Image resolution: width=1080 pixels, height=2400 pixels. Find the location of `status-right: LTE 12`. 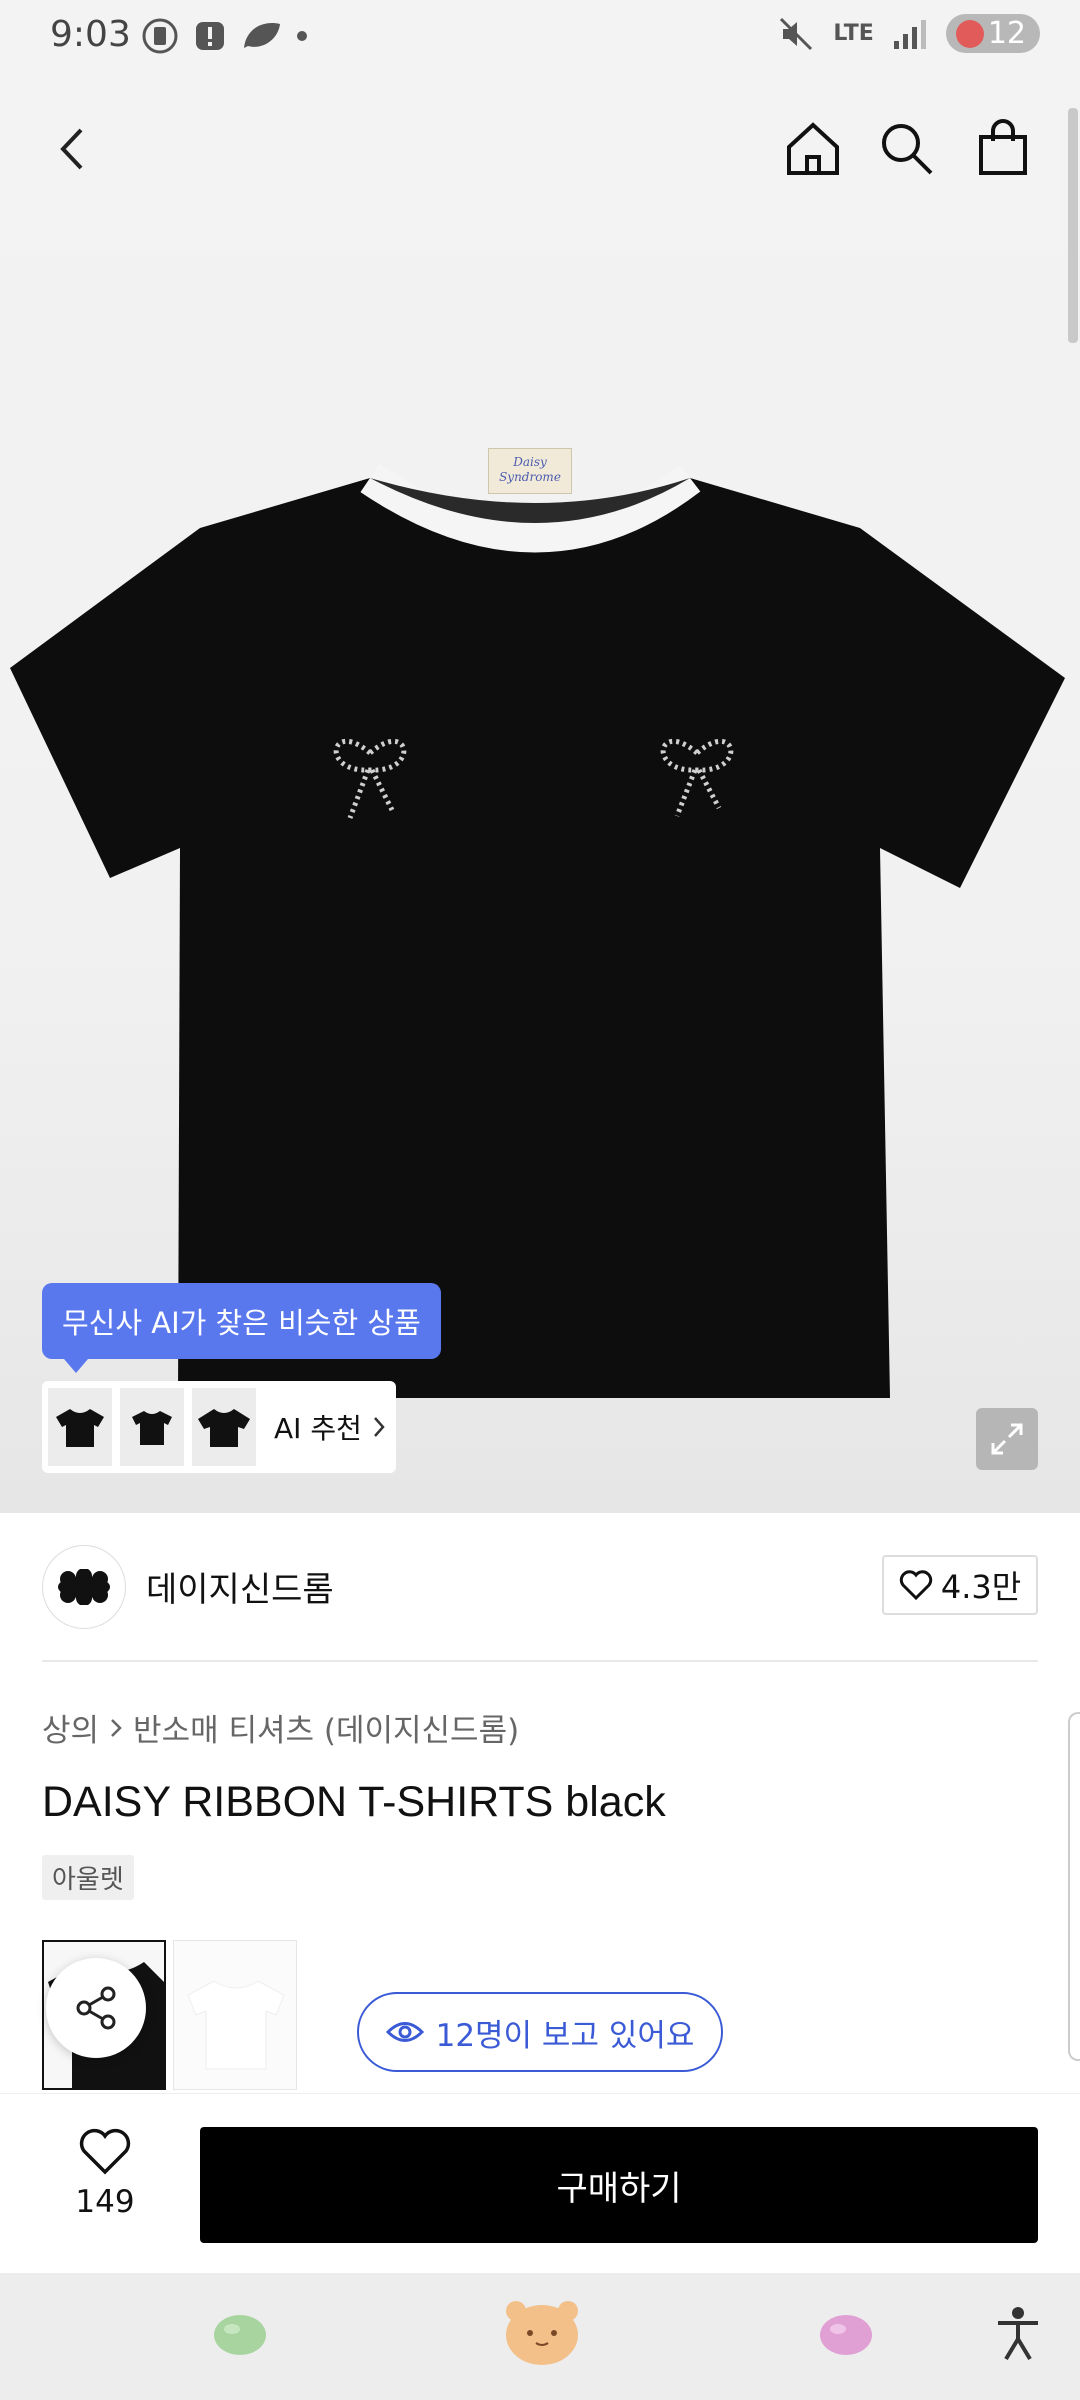

status-right: LTE 12 is located at coordinates (908, 33).